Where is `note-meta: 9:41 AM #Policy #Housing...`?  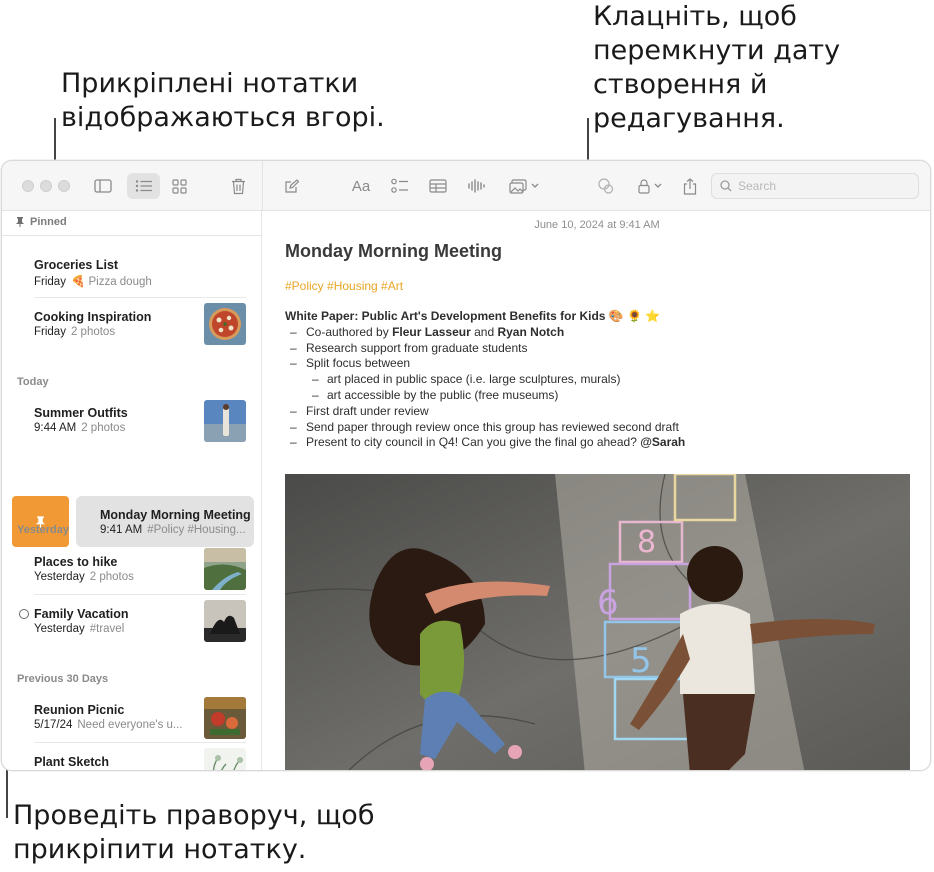 note-meta: 9:41 AM #Policy #Housing... is located at coordinates (173, 530).